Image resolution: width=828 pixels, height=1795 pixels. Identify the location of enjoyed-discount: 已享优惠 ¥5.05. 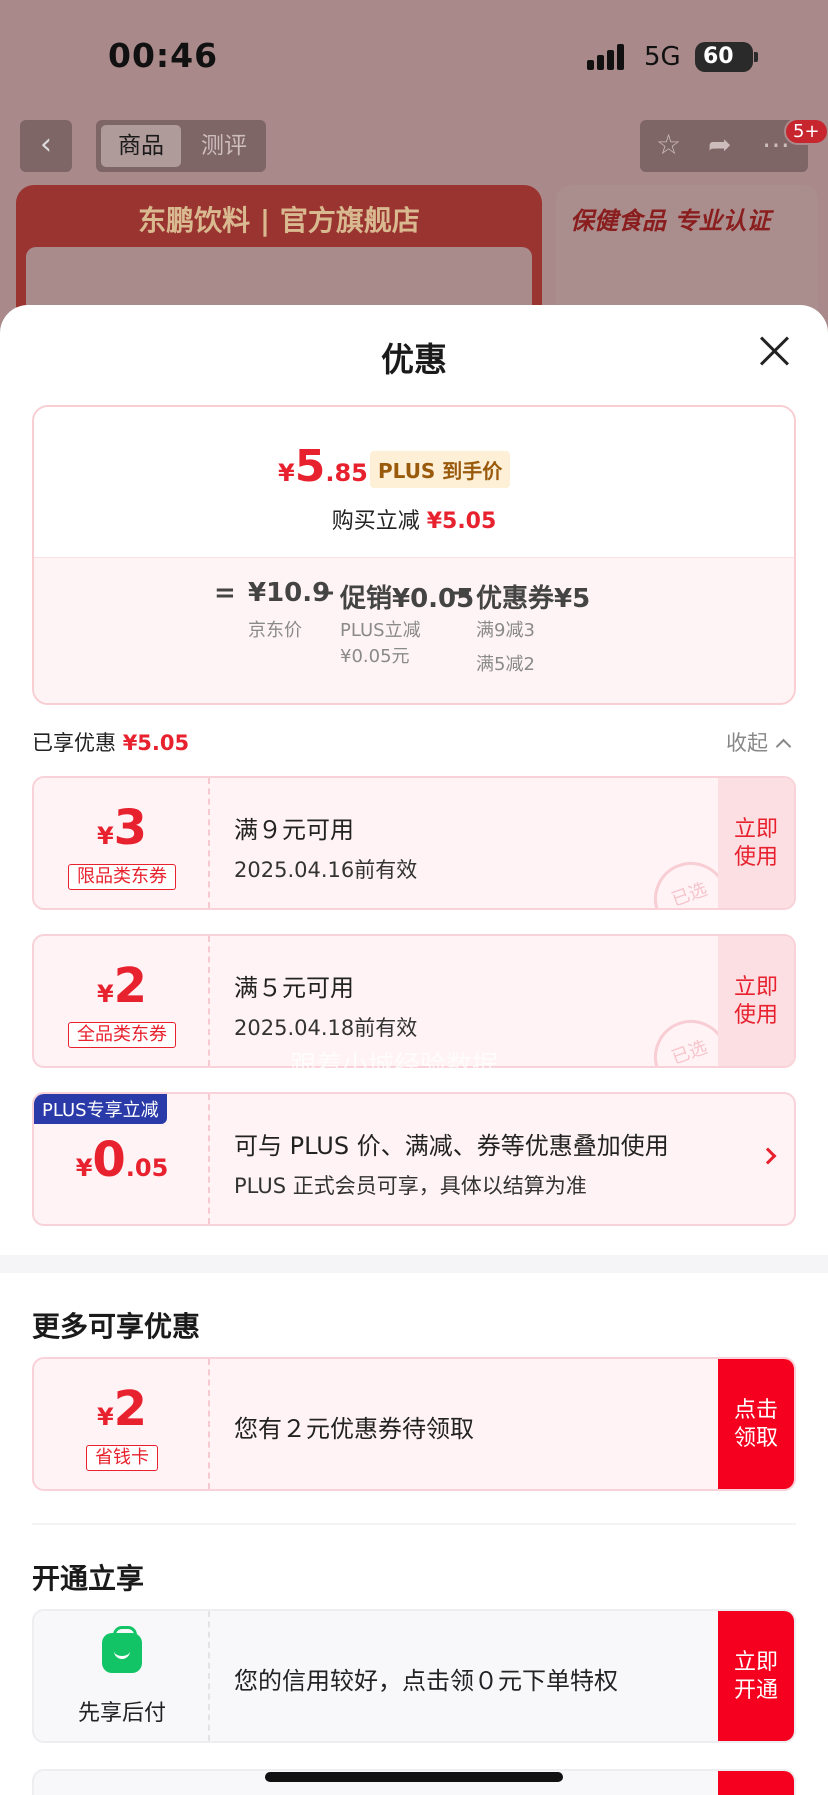
(111, 743).